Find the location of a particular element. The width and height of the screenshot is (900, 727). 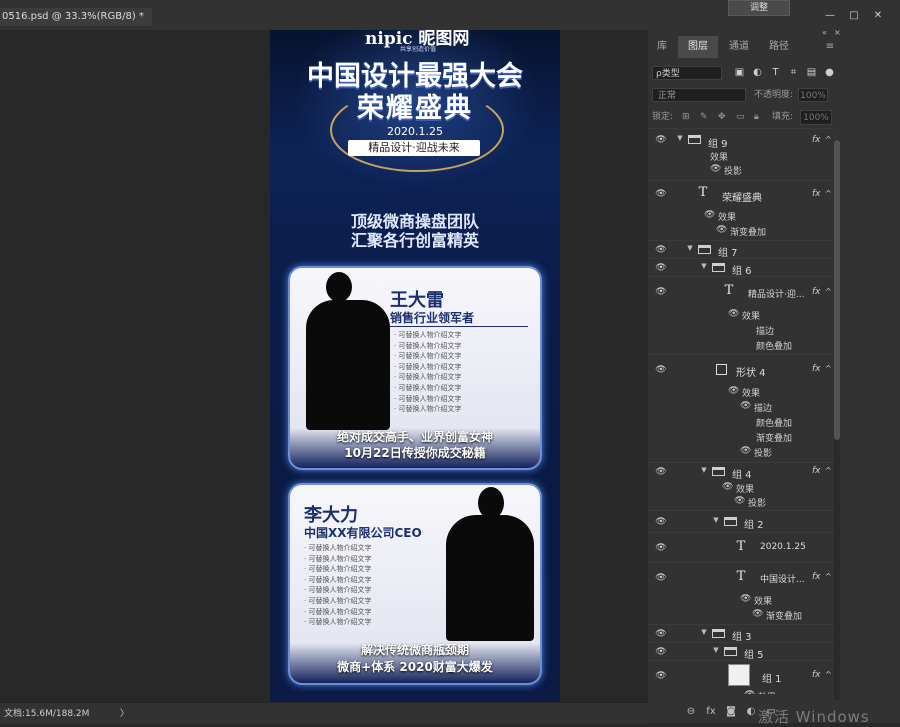

layer-row: 👁︎ ▼ 组 2 is located at coordinates (741, 521).